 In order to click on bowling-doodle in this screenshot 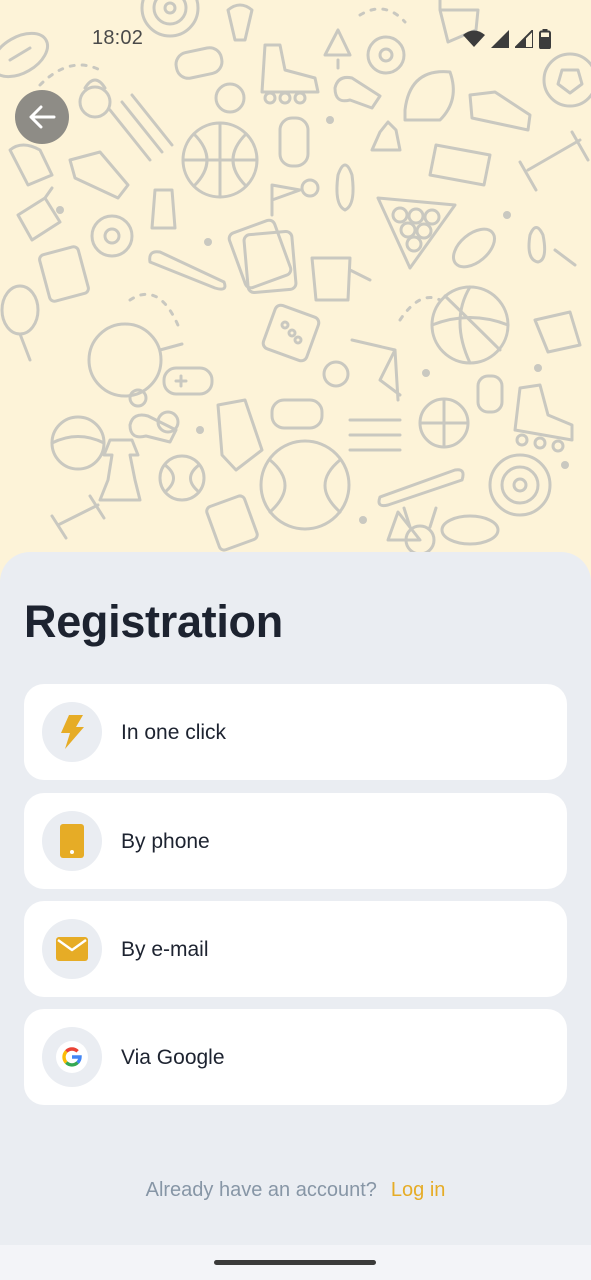, I will do `click(345, 187)`.